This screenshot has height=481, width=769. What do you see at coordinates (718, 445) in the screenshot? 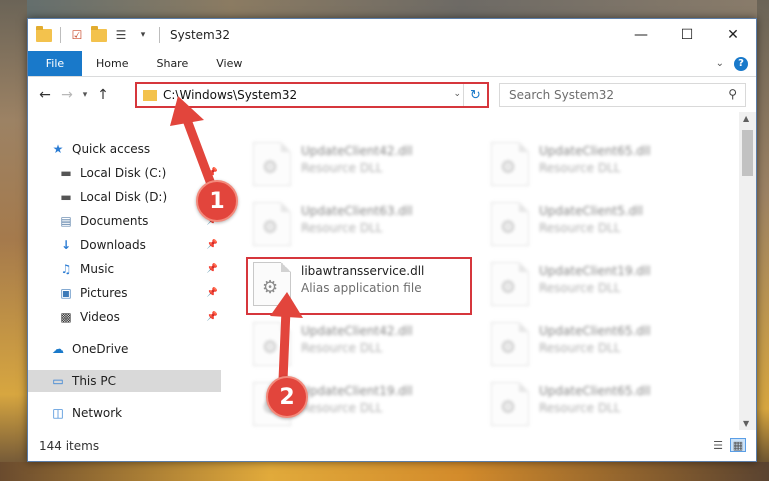
I see `details-view-icon: ☰` at bounding box center [718, 445].